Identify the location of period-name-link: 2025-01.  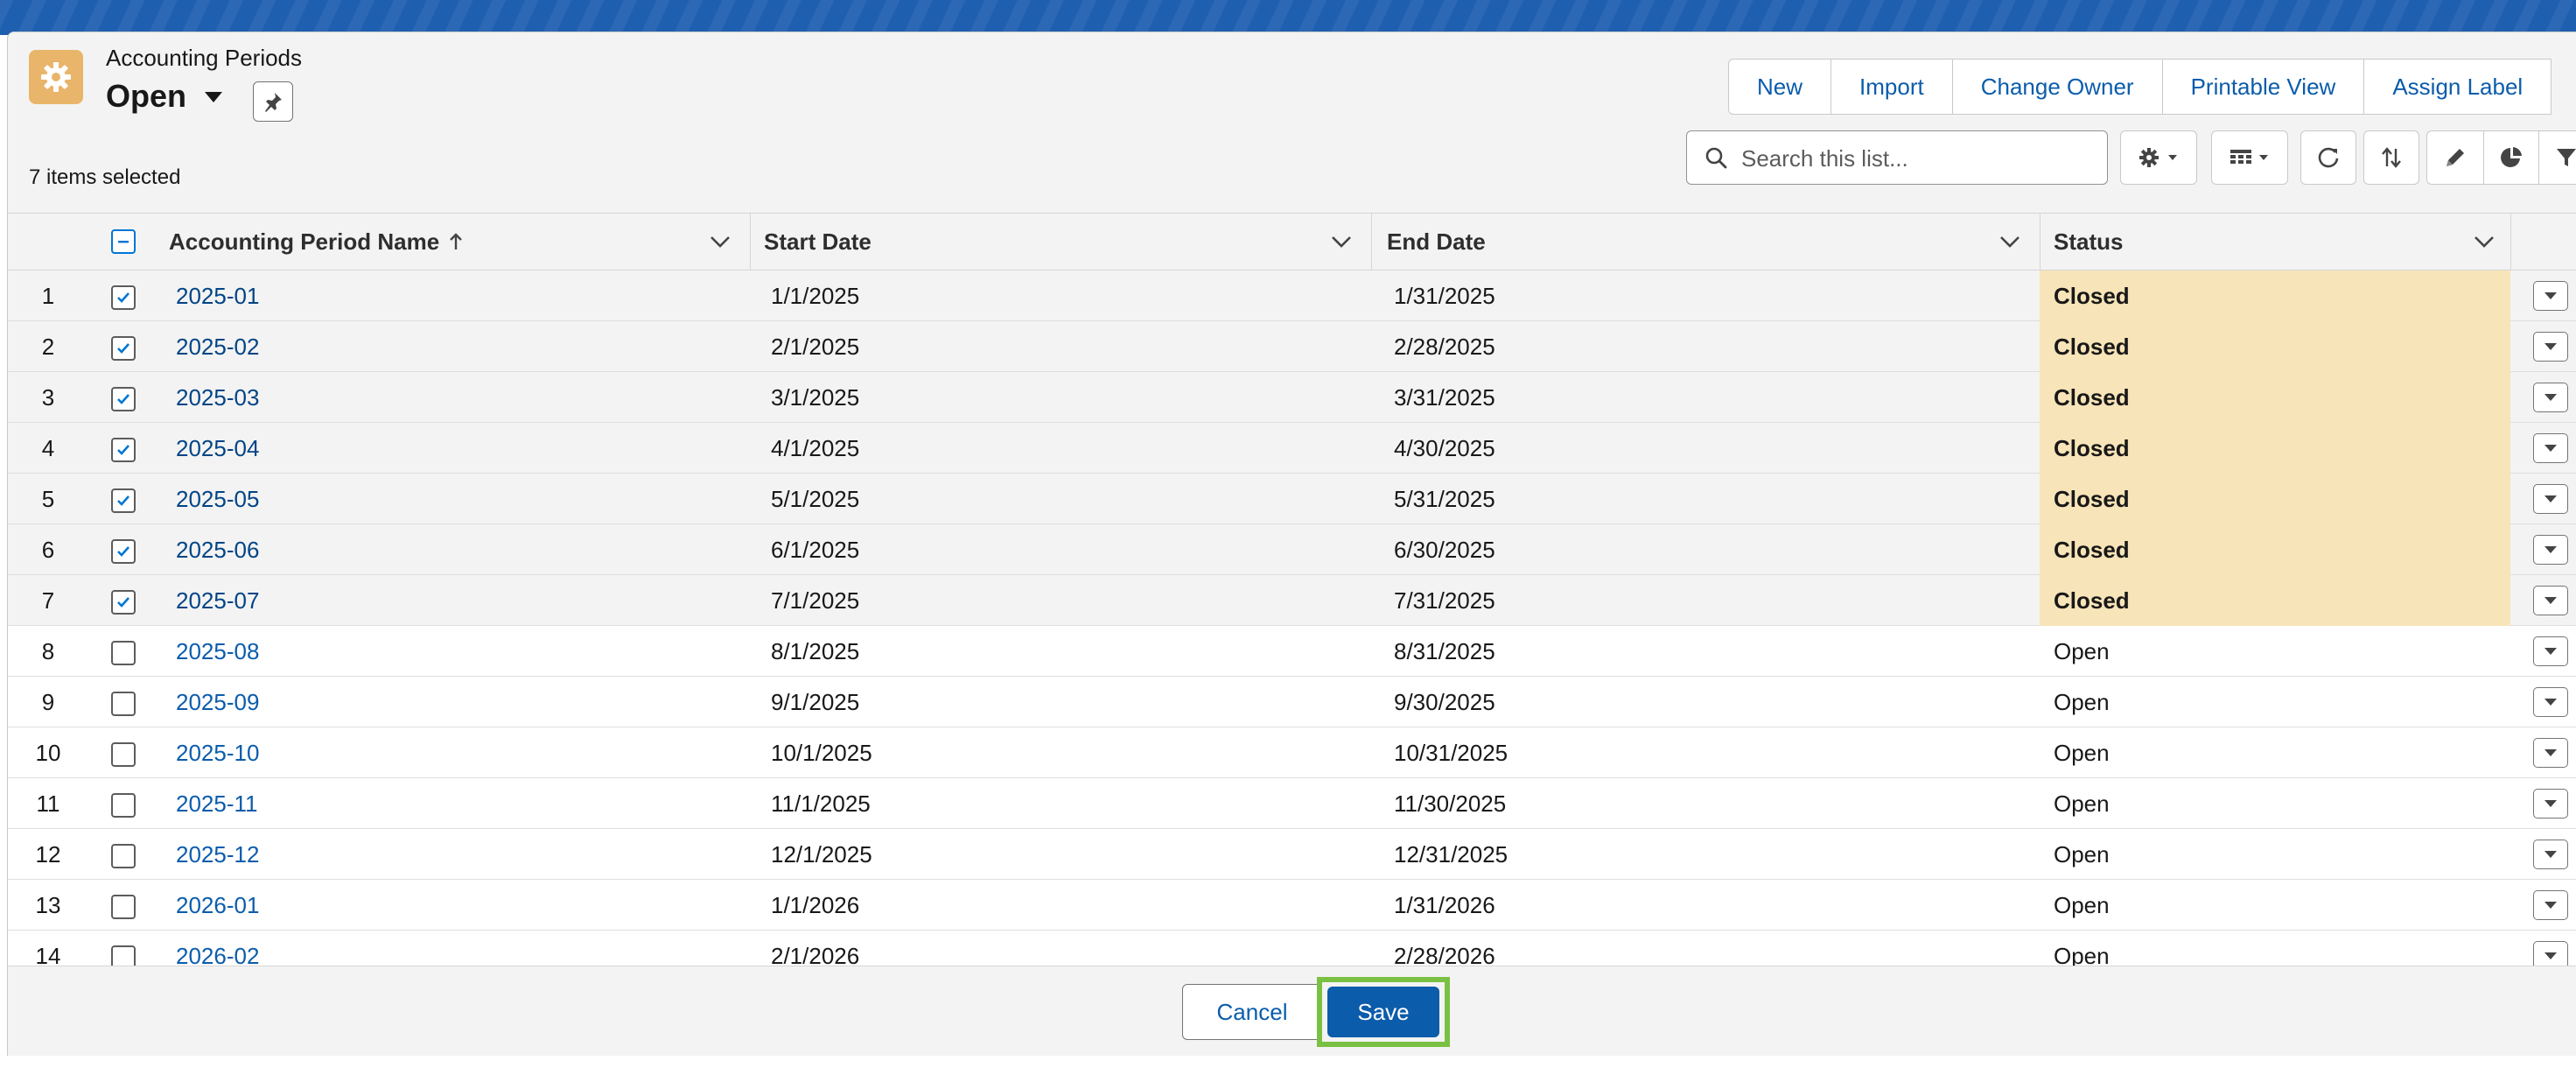
(217, 296).